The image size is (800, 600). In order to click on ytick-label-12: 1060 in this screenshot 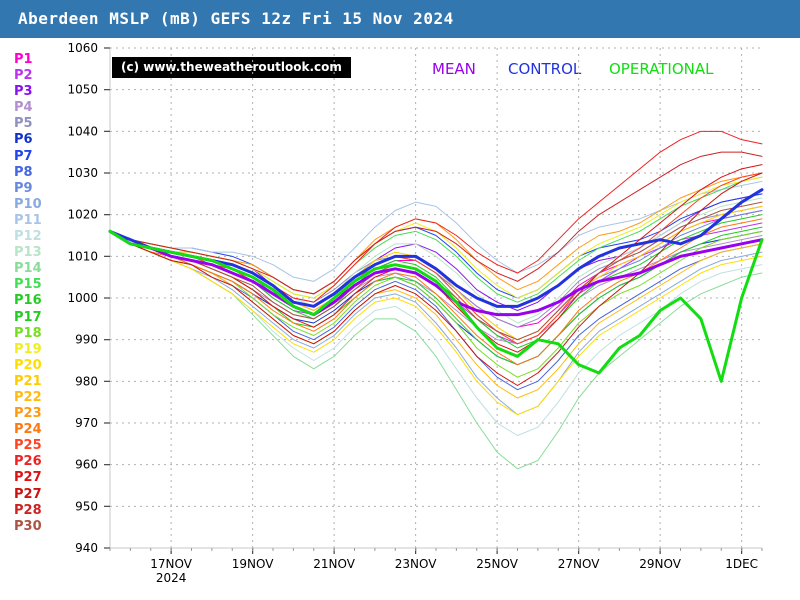, I will do `click(82, 48)`.